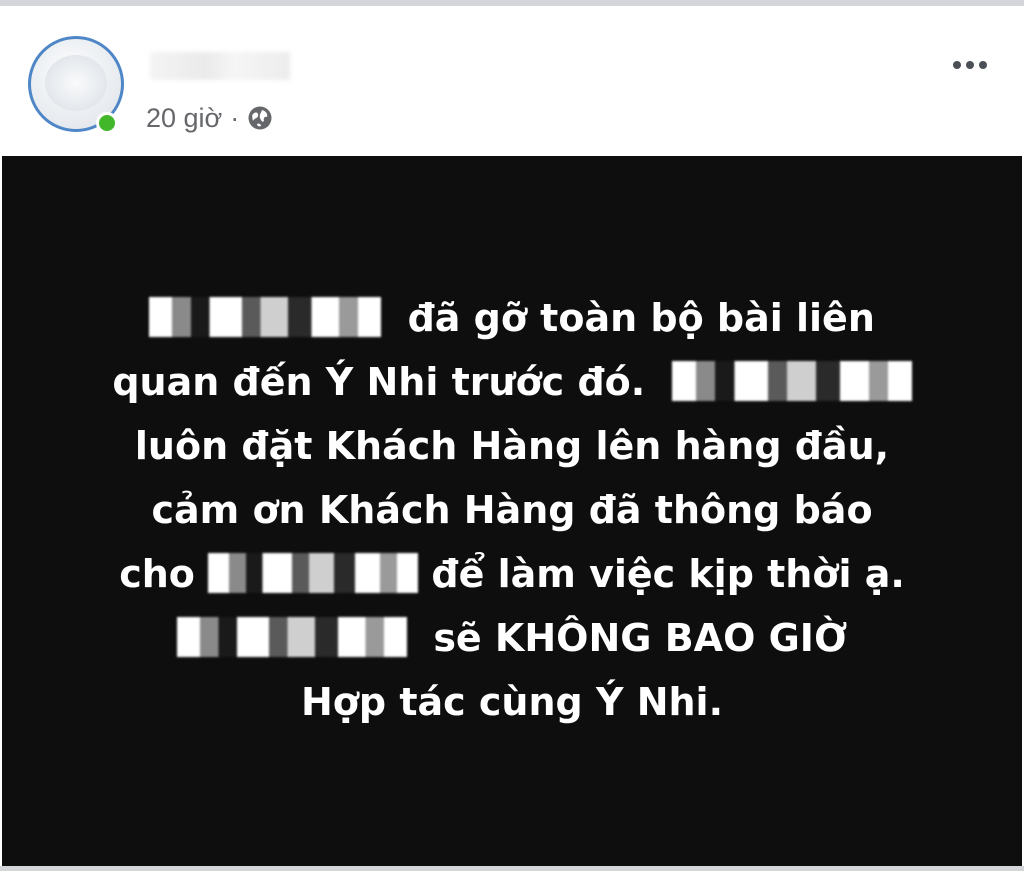  I want to click on status-line-4: cảm ơn Khách Hàng đã thông báo, so click(512, 510).